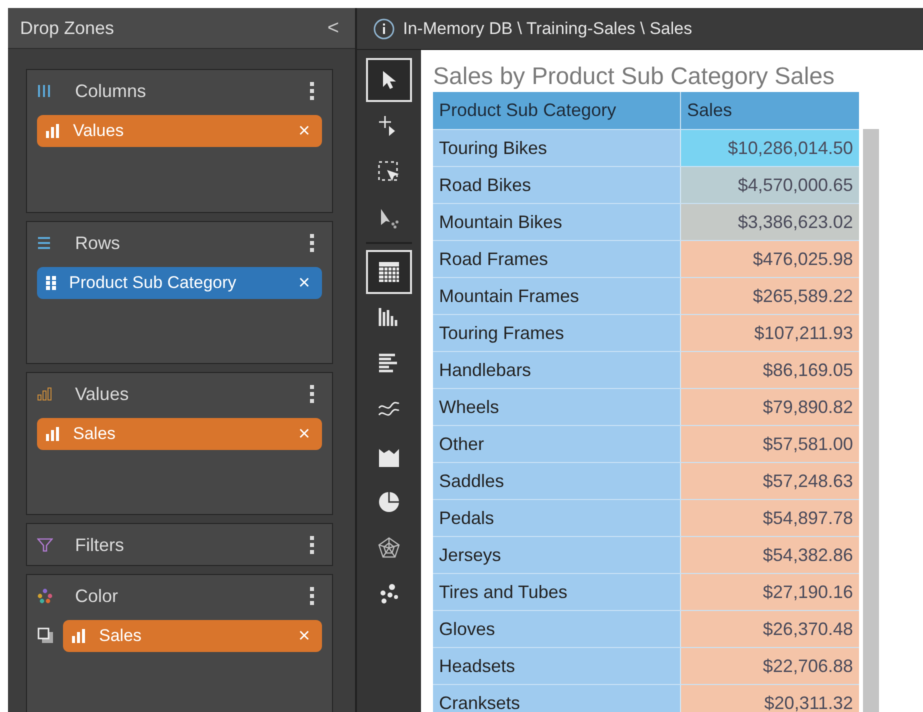  I want to click on table-cell: Mountain Bikes, so click(557, 222).